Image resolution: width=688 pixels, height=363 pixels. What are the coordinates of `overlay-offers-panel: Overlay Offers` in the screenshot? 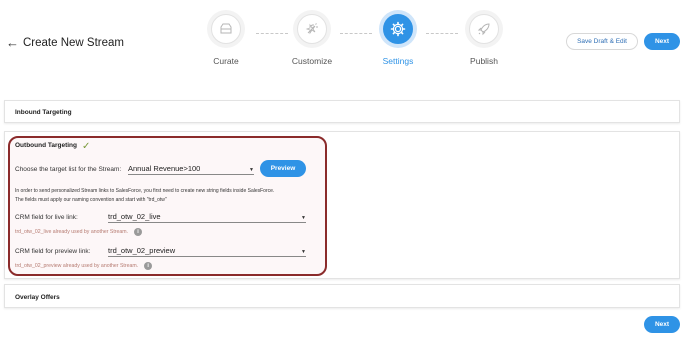 It's located at (342, 296).